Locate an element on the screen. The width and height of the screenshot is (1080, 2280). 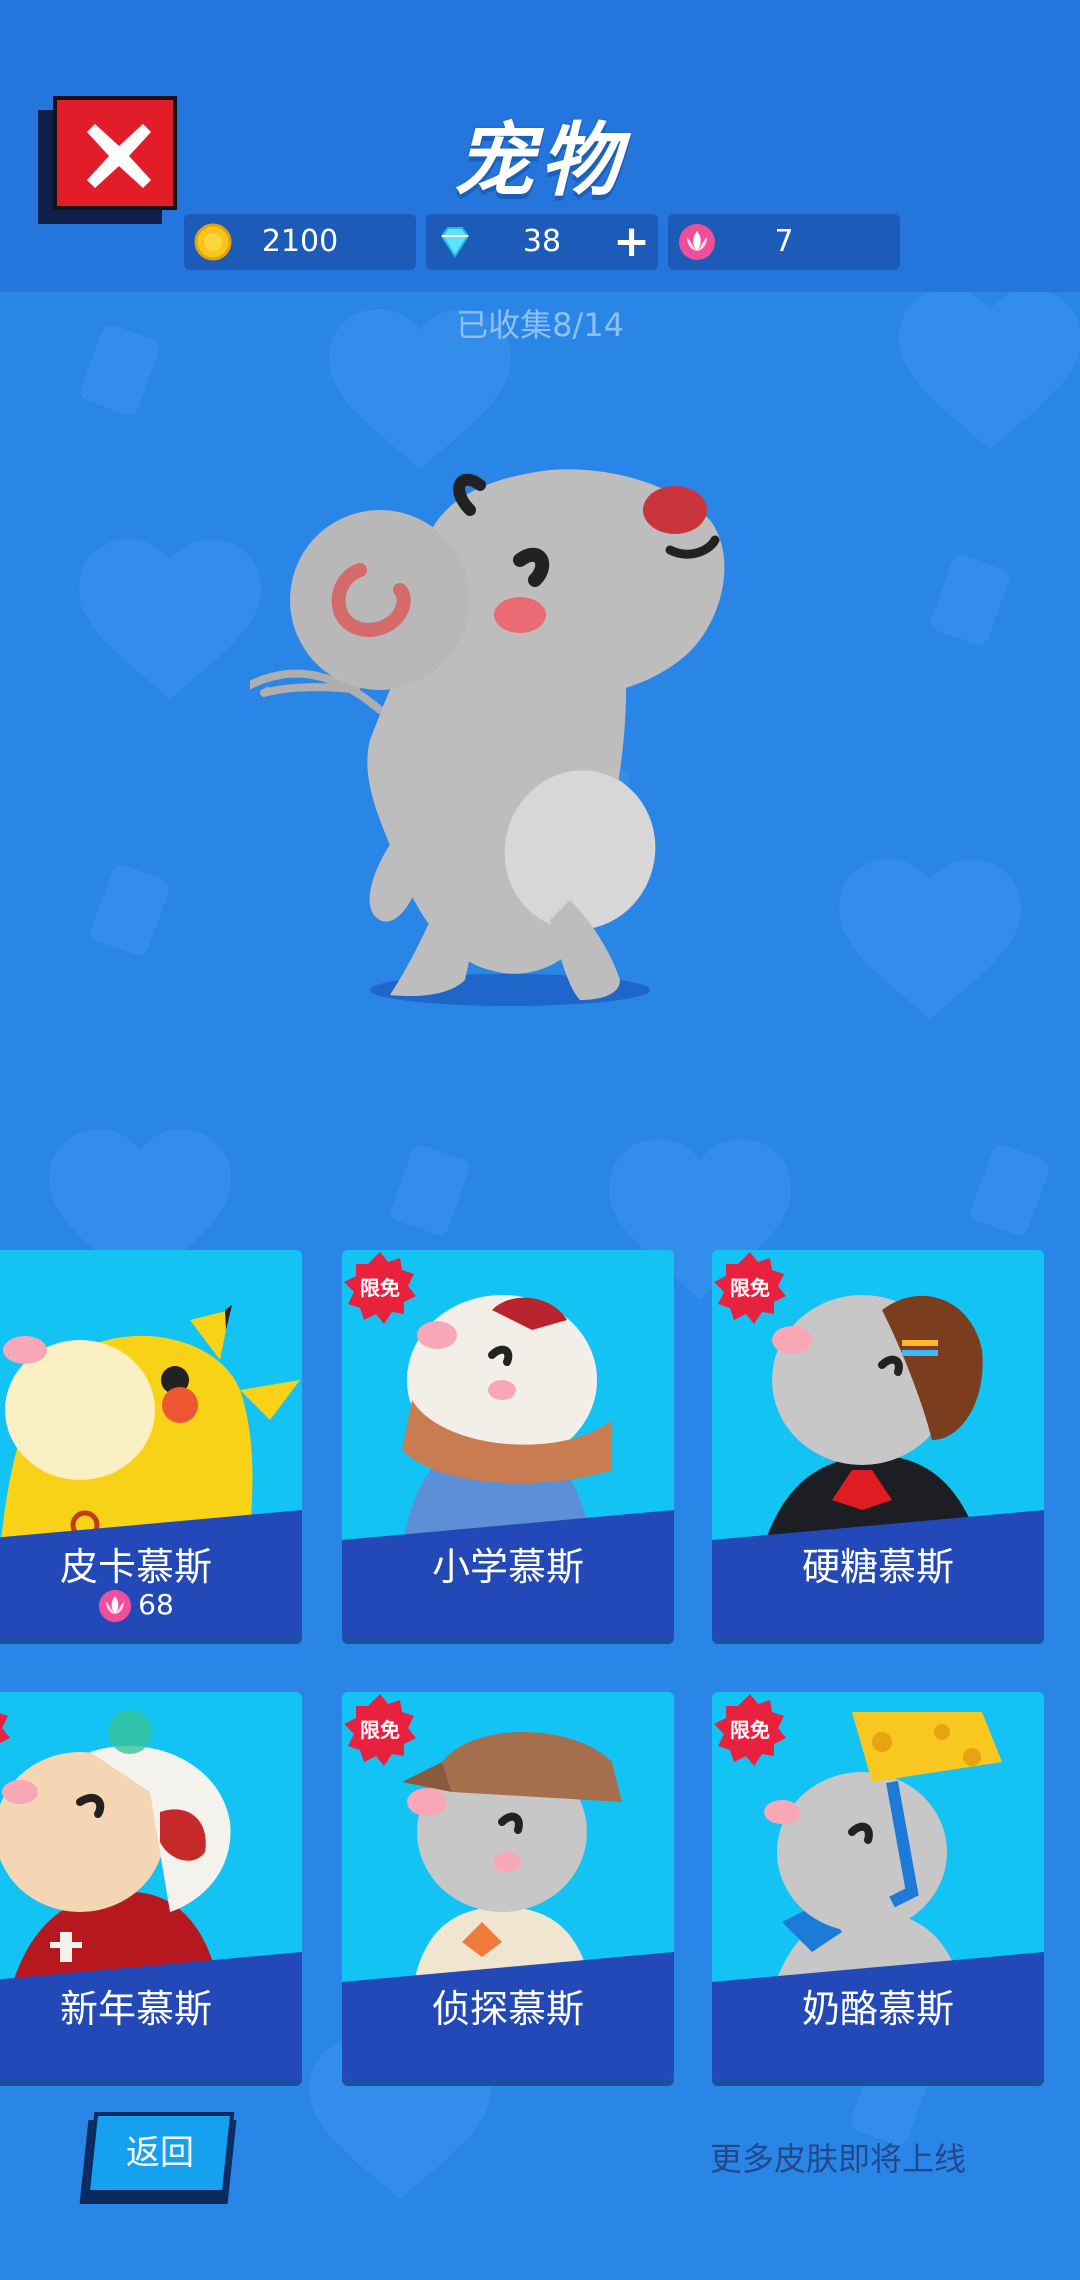
lotus-counter: 7 is located at coordinates (784, 242).